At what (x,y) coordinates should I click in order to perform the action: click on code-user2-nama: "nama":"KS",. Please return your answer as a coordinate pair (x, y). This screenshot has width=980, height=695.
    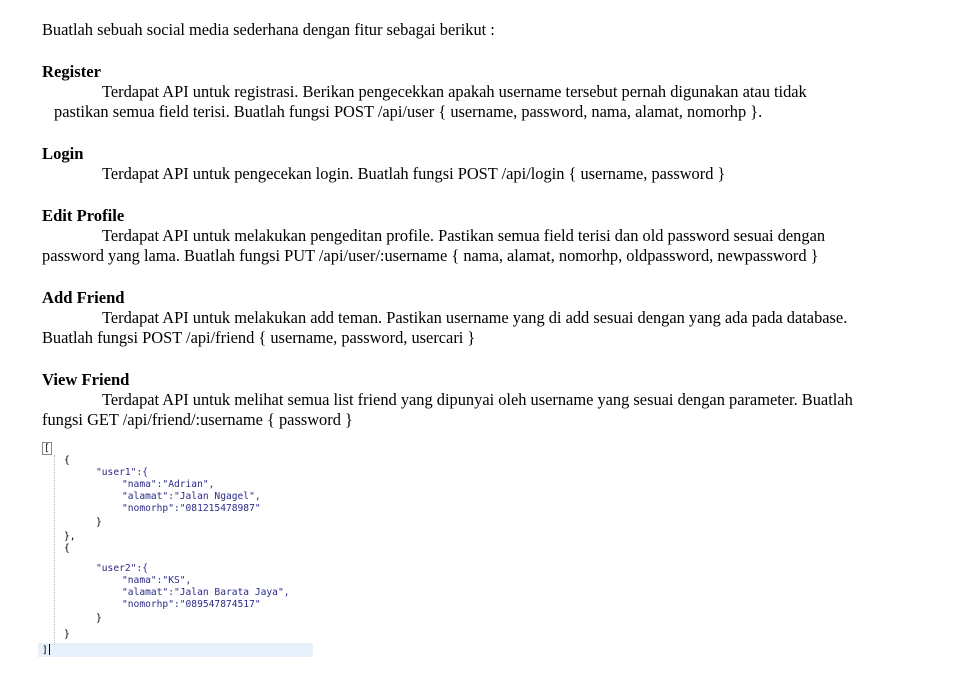
    Looking at the image, I should click on (157, 580).